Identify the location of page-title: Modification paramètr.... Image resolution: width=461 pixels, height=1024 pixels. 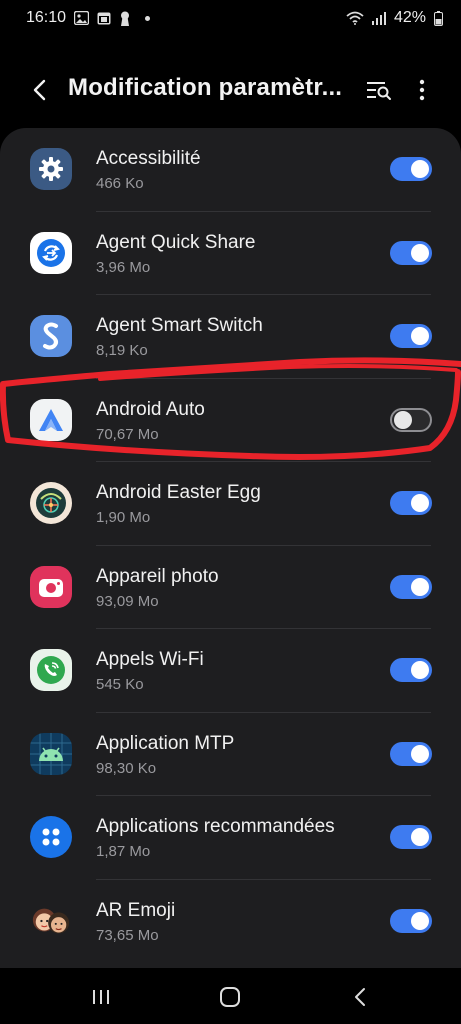
(205, 87).